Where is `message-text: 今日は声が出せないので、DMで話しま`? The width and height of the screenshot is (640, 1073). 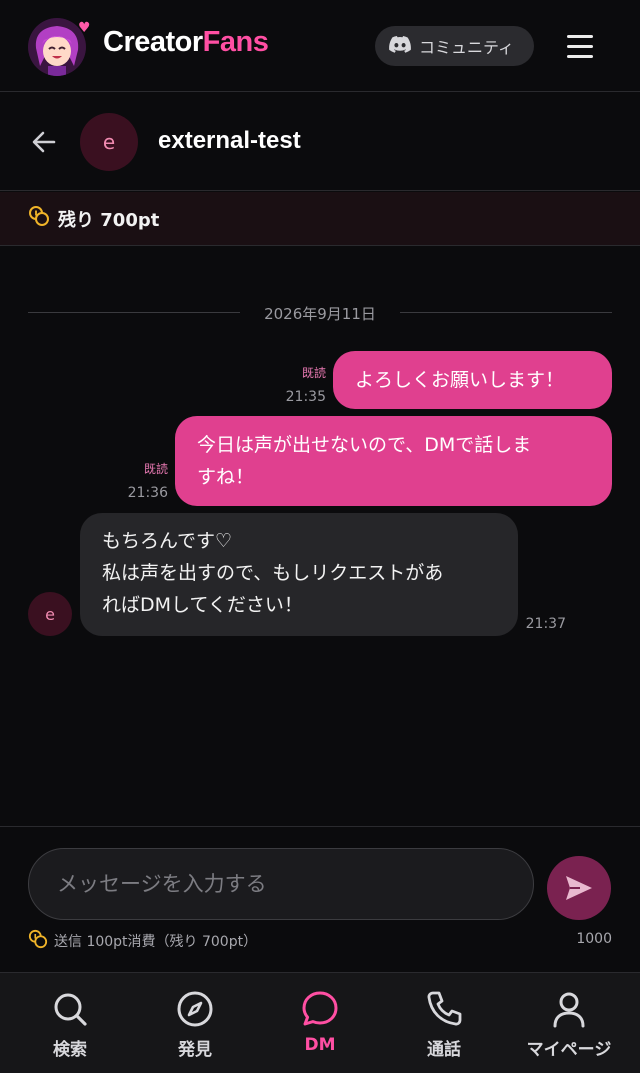 message-text: 今日は声が出せないので、DMで話しま is located at coordinates (364, 445).